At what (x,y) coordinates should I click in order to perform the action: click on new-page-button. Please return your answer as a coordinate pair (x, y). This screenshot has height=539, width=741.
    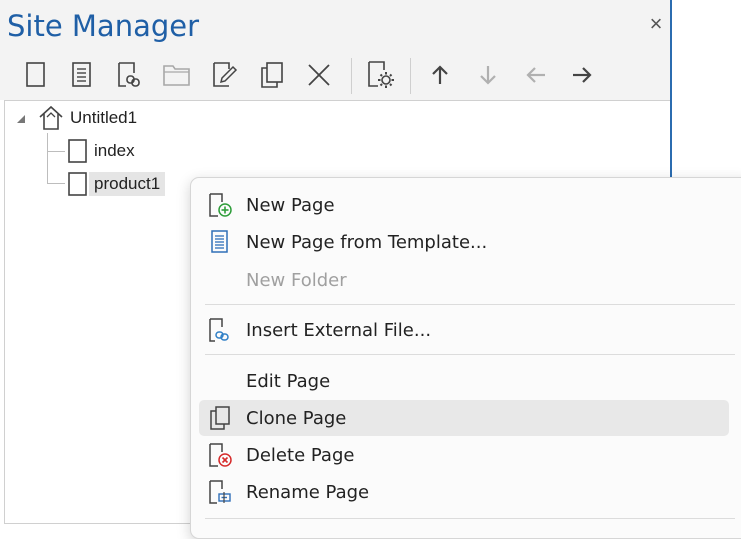
    Looking at the image, I should click on (36, 75).